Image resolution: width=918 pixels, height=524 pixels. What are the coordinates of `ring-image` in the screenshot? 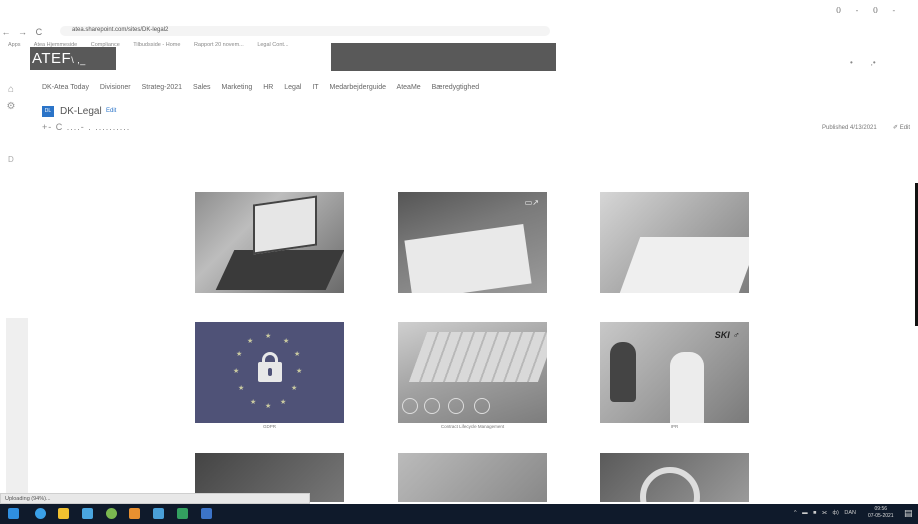 It's located at (670, 484).